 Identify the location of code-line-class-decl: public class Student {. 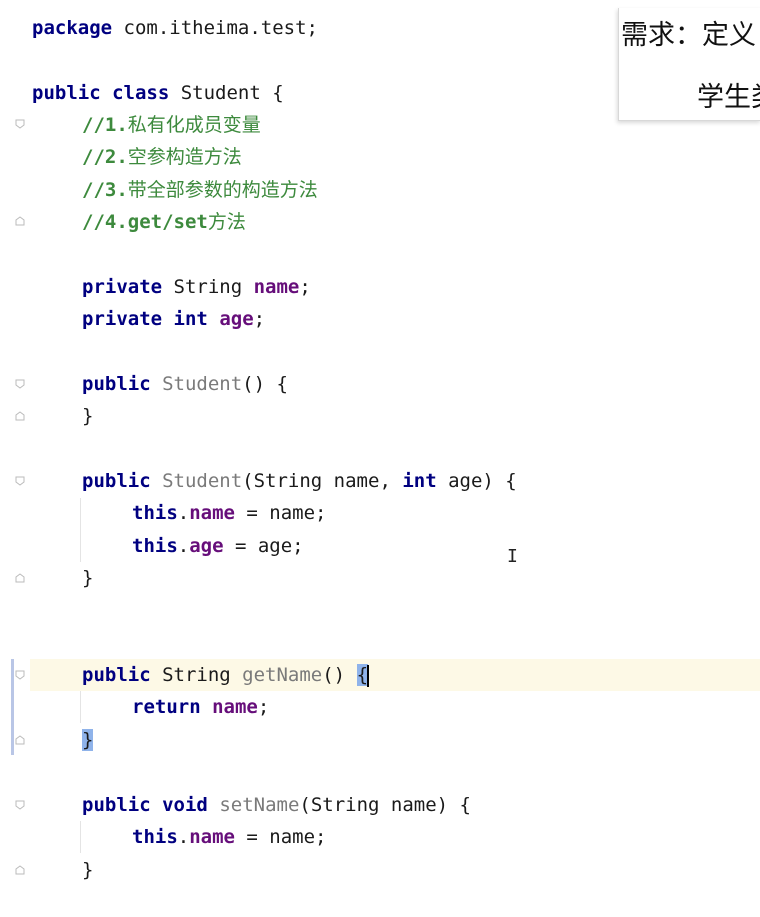
(158, 93).